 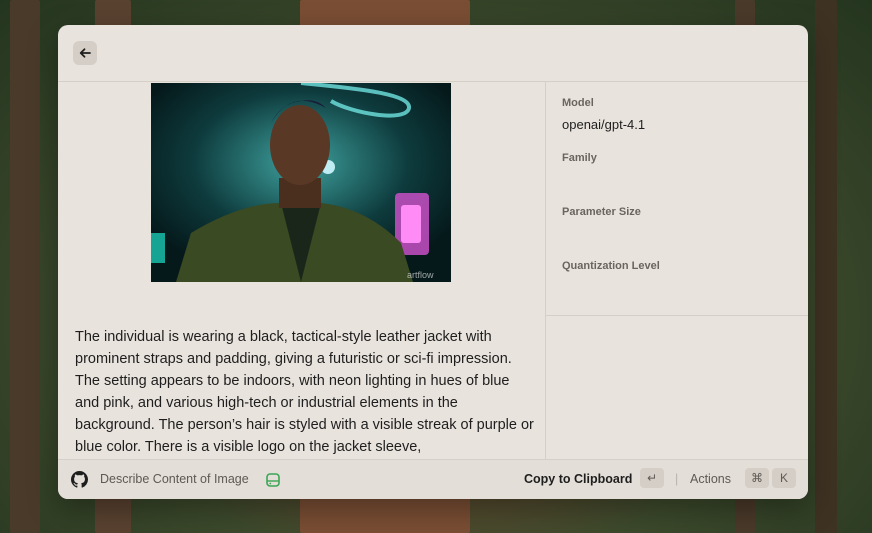 I want to click on command-key-hint: ⌘, so click(x=757, y=478).